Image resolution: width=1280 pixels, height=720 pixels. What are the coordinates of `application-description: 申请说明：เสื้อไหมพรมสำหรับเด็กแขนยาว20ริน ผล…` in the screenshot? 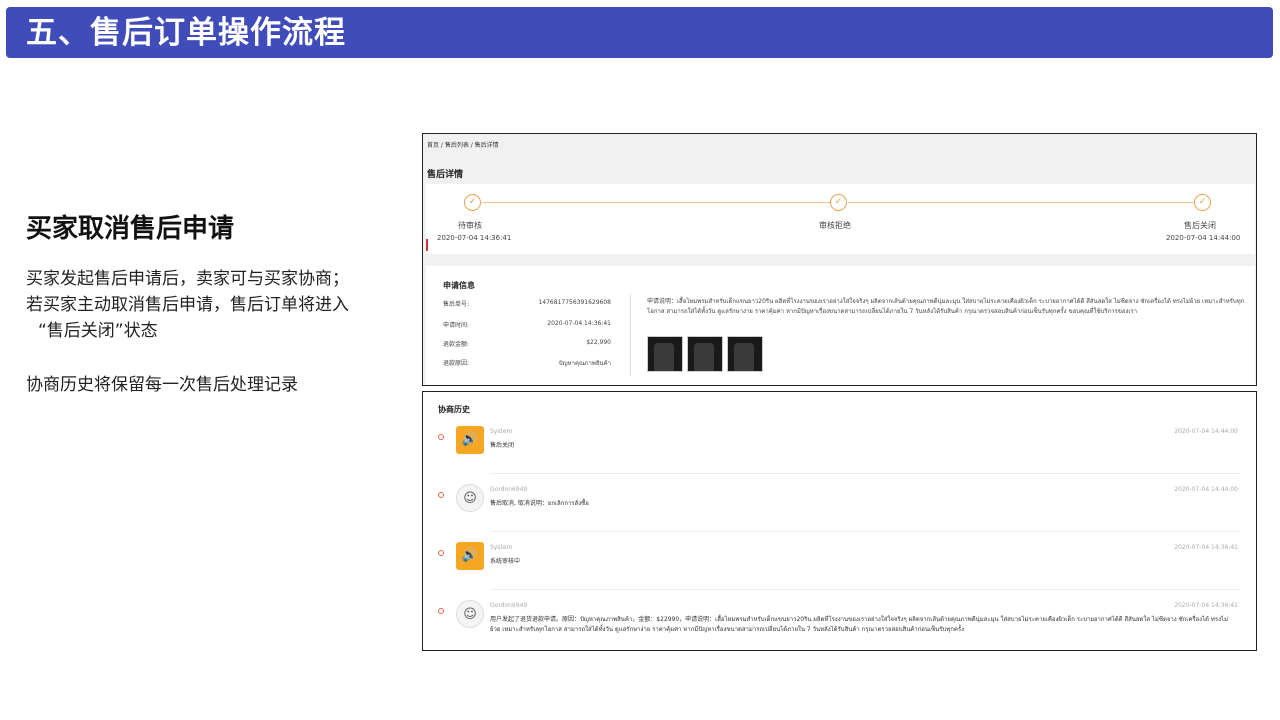 It's located at (946, 306).